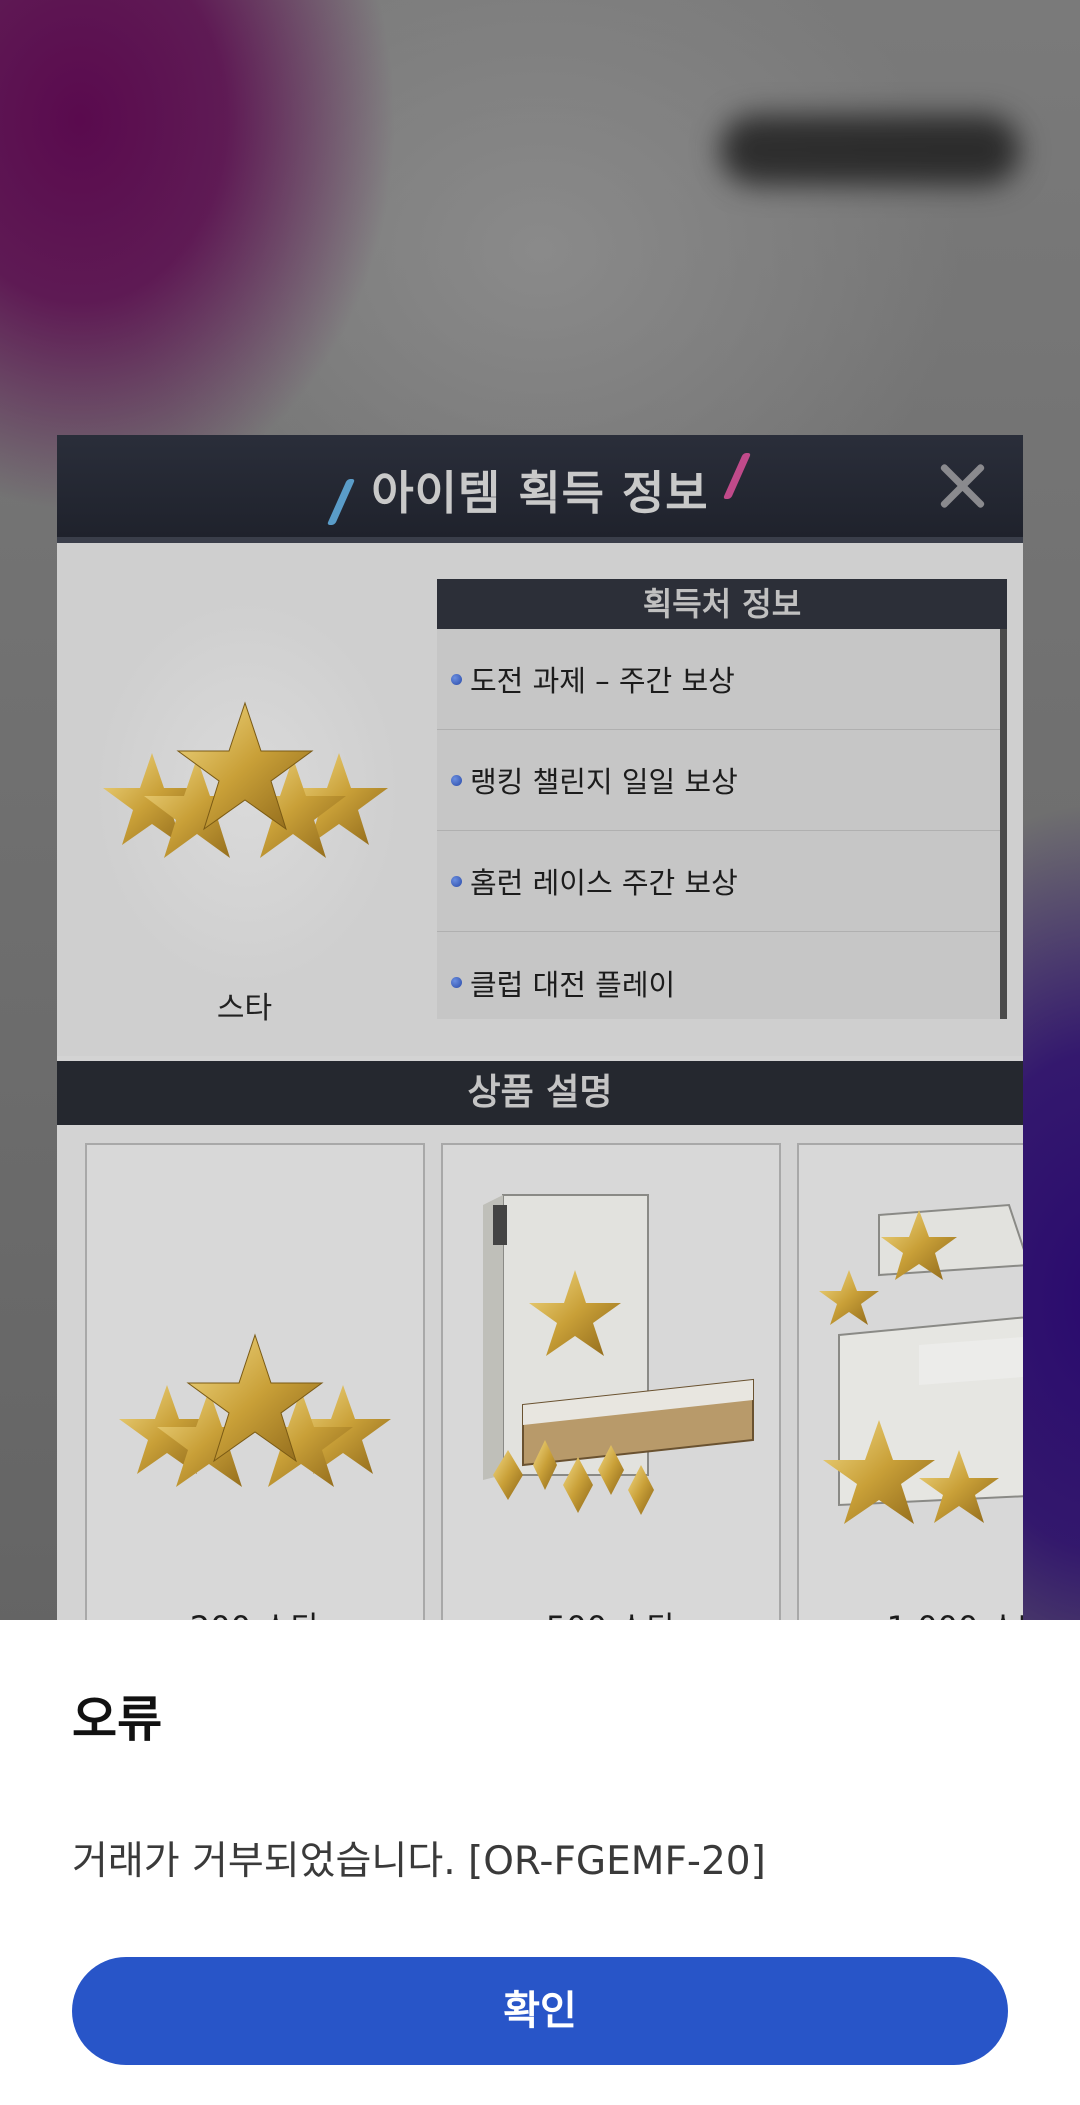 The image size is (1080, 2105). I want to click on list-item: 클럽 대전 플레이, so click(718, 982).